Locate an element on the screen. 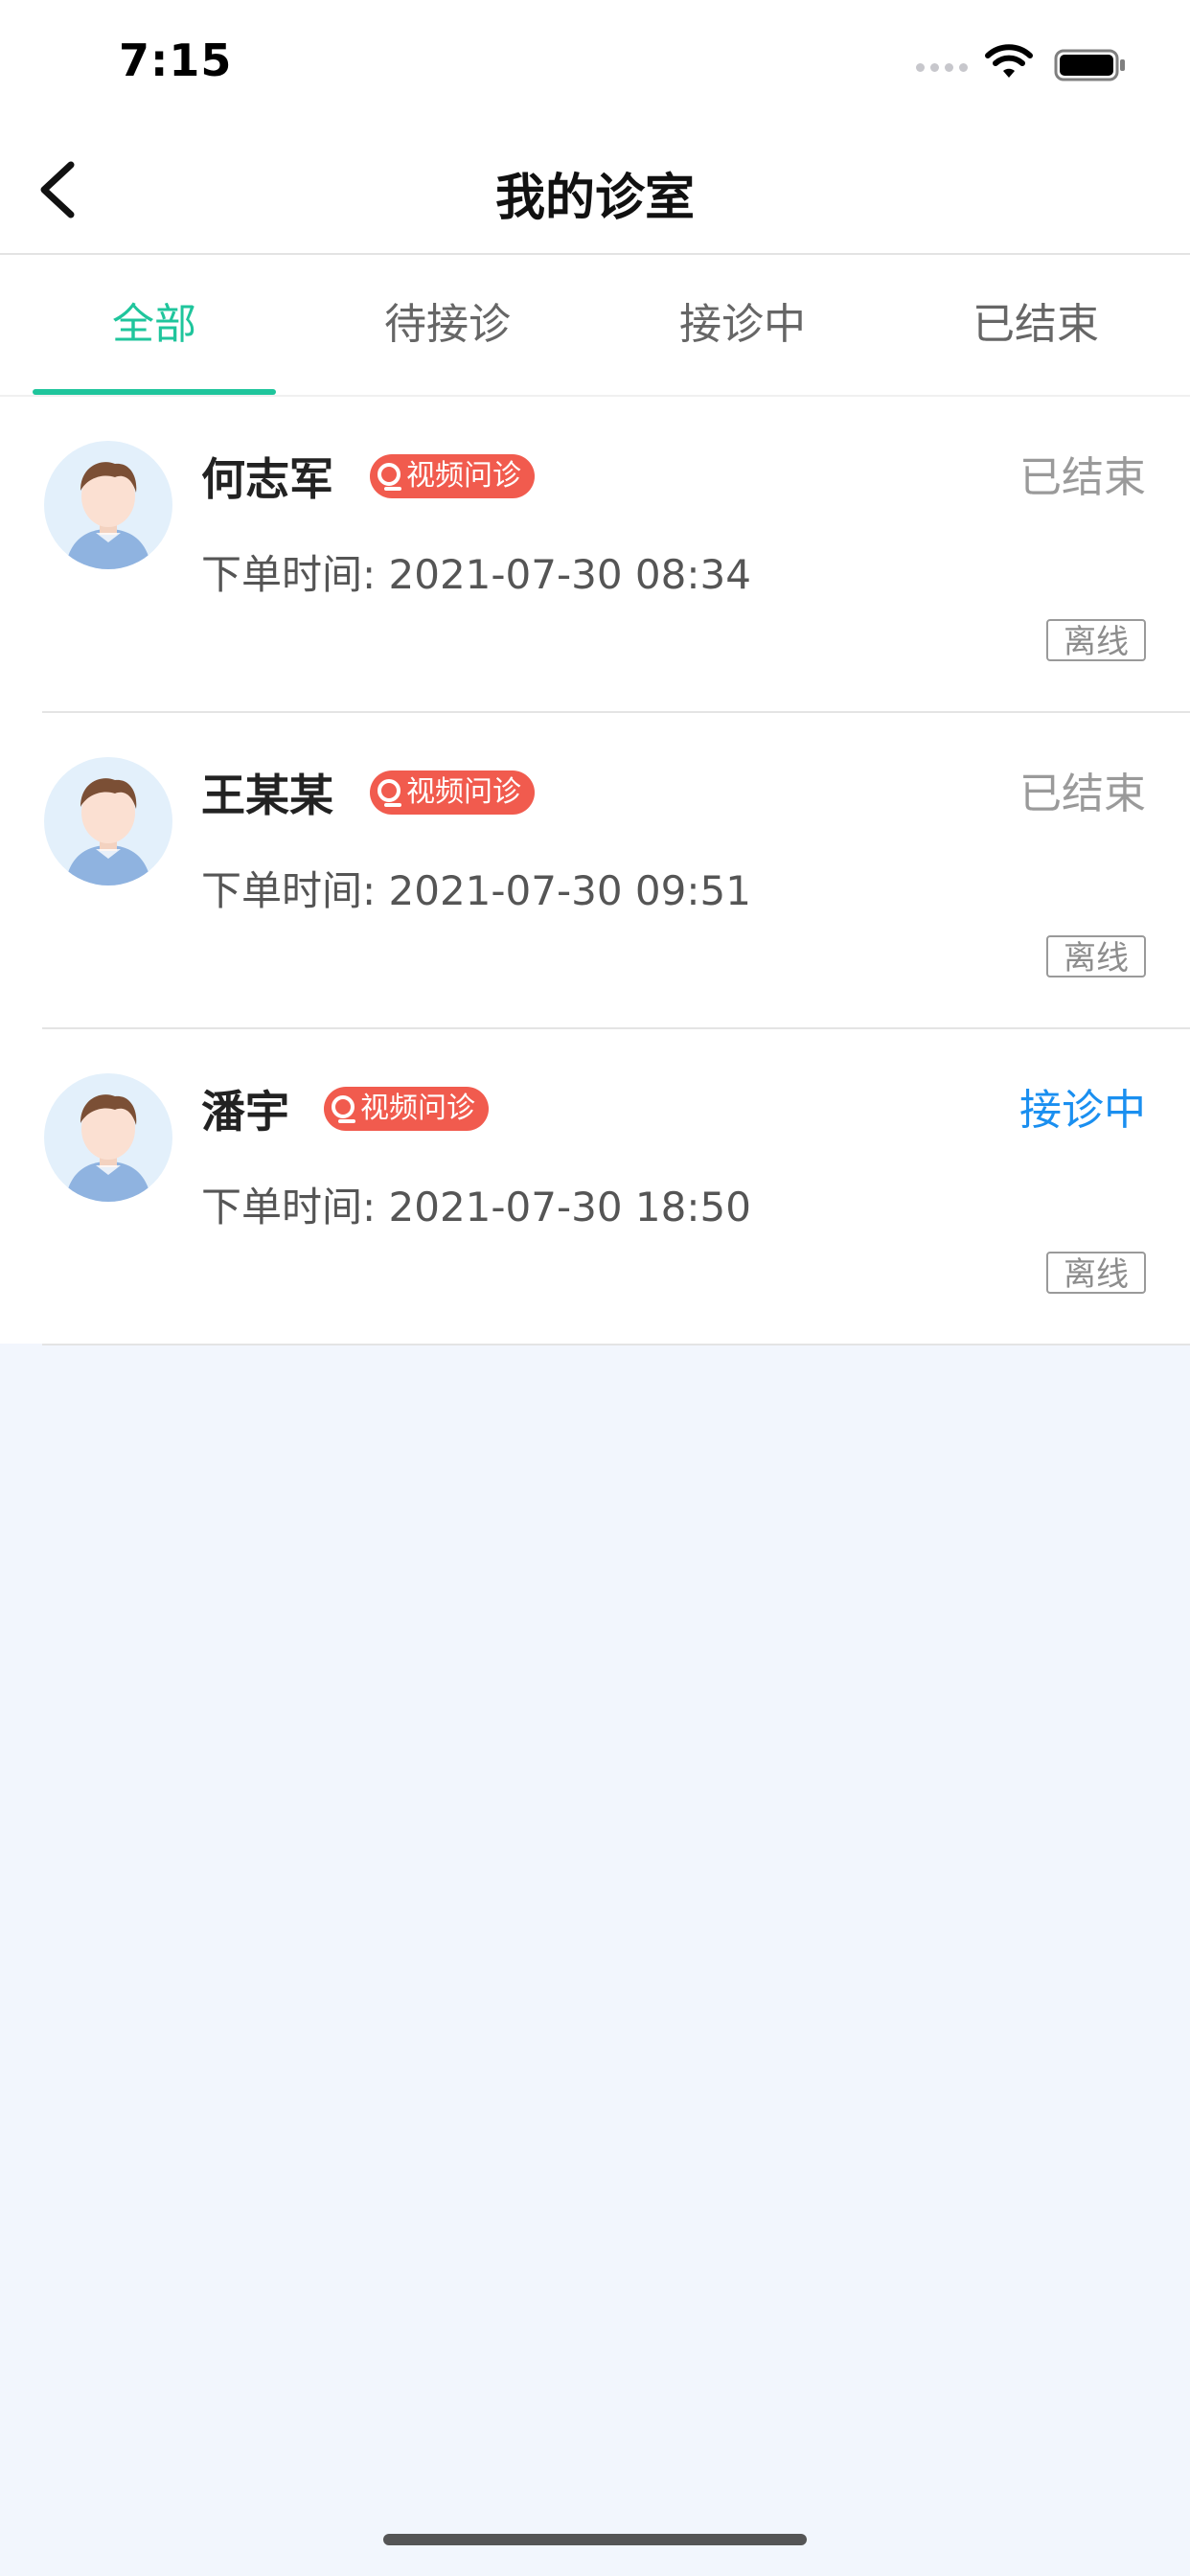  tab-in-progress: 接诊中 is located at coordinates (743, 325).